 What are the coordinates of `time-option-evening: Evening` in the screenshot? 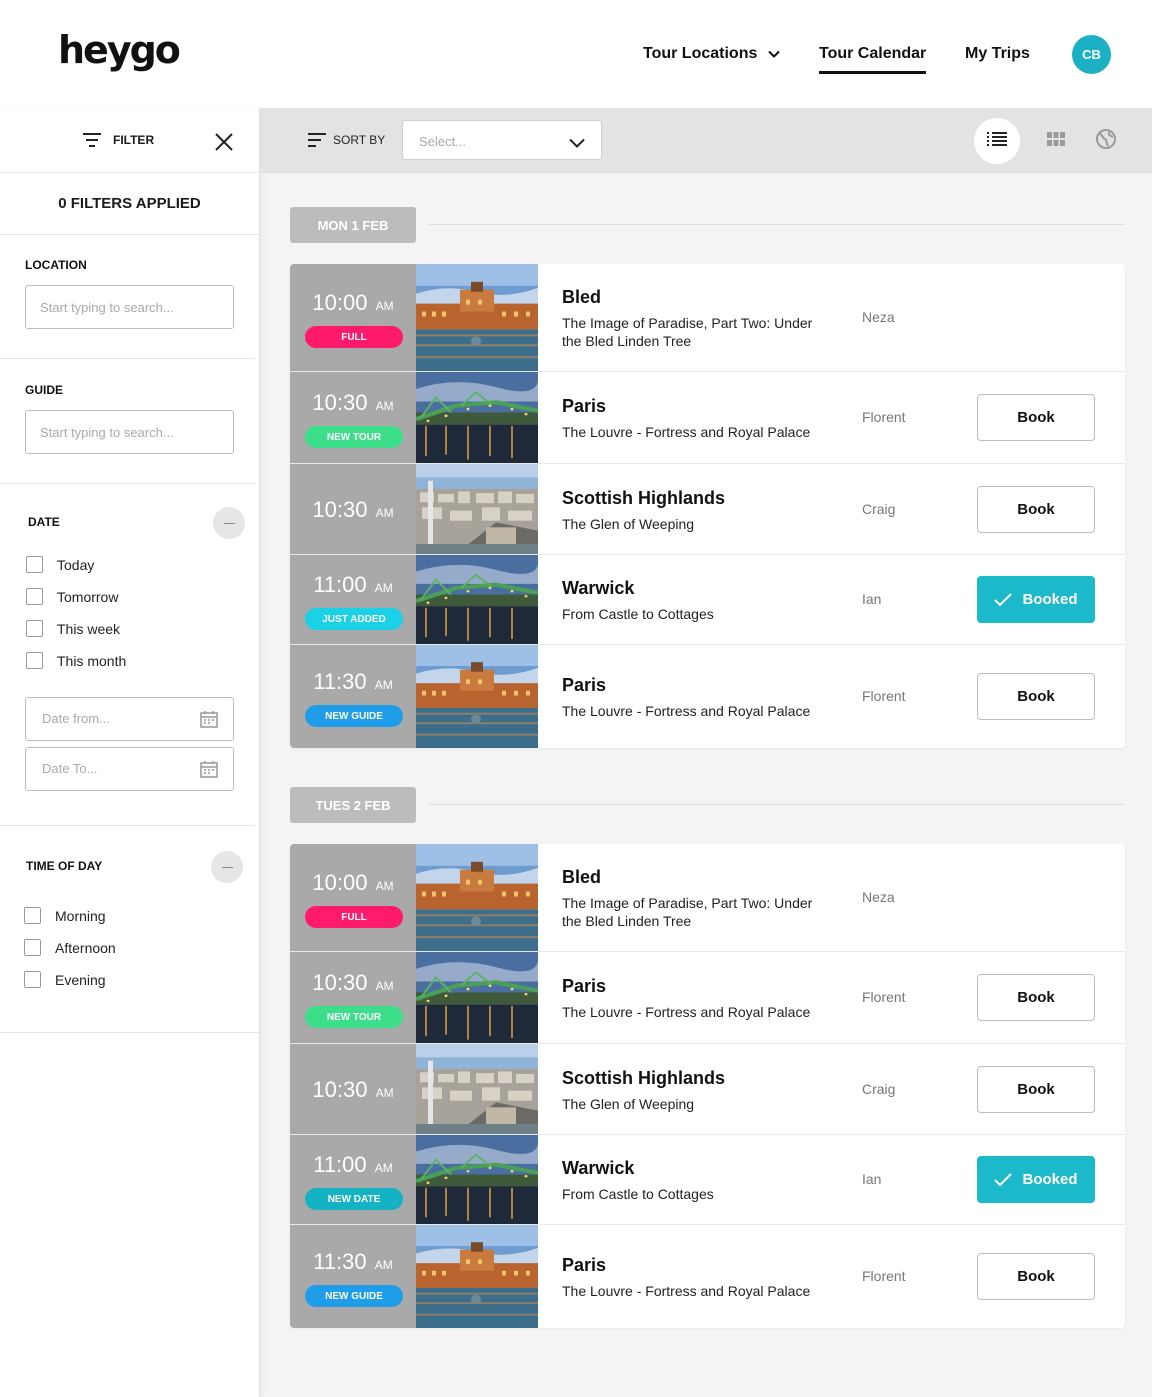 It's located at (65, 979).